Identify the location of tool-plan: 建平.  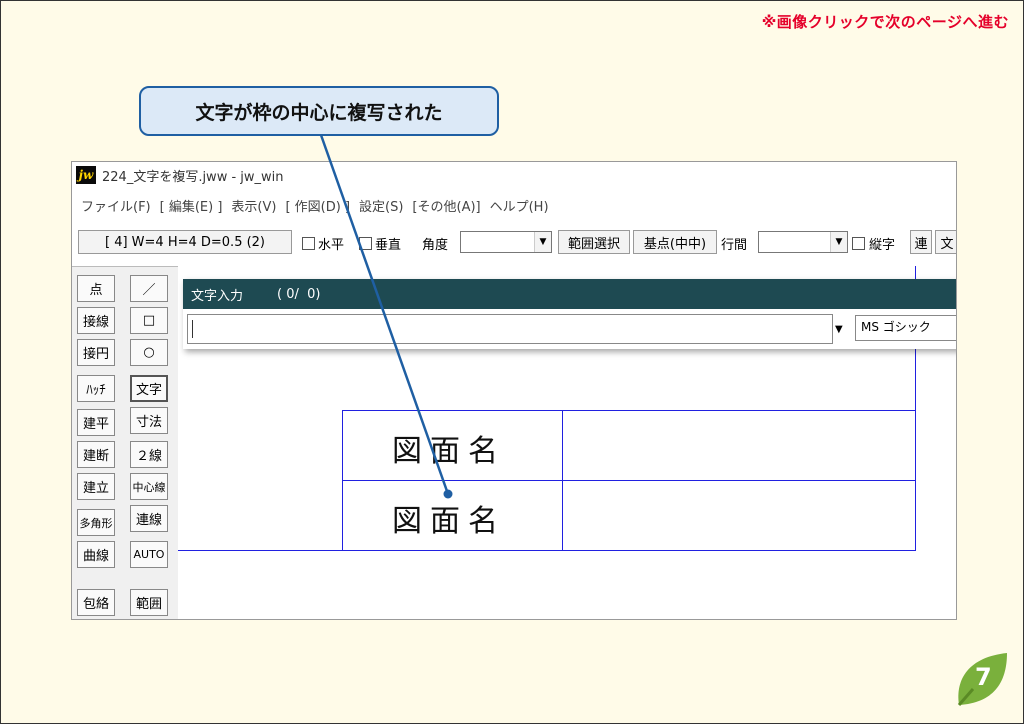
(96, 422).